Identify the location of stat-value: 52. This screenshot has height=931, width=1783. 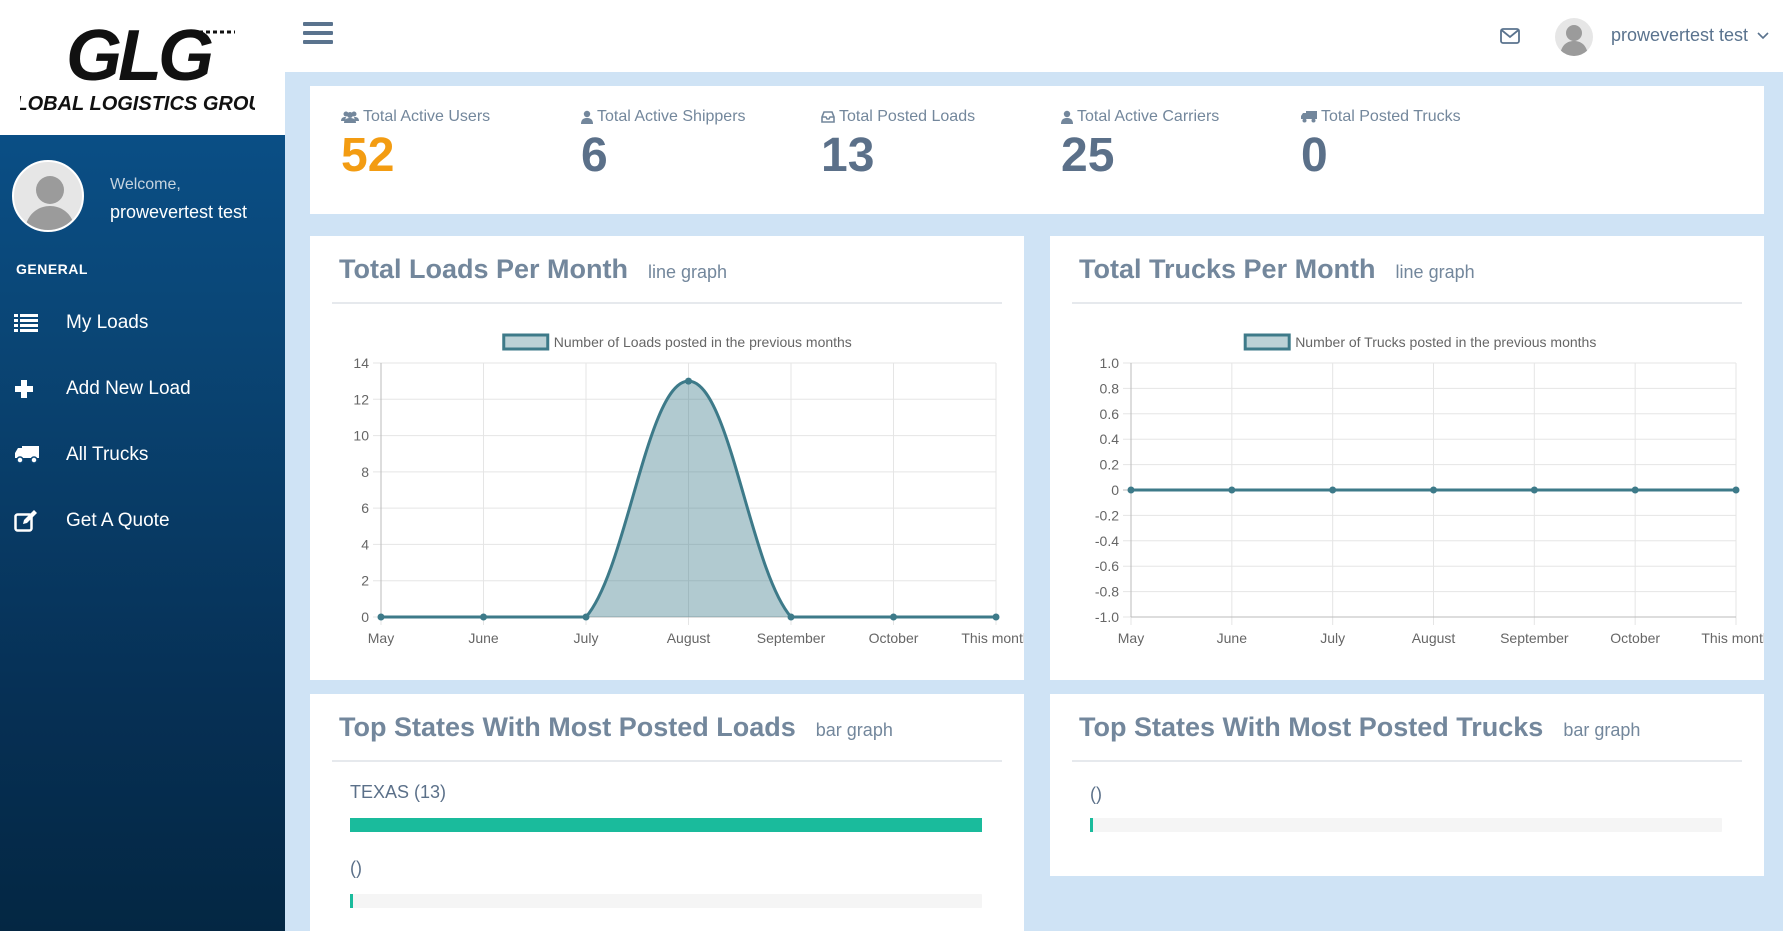
(368, 155).